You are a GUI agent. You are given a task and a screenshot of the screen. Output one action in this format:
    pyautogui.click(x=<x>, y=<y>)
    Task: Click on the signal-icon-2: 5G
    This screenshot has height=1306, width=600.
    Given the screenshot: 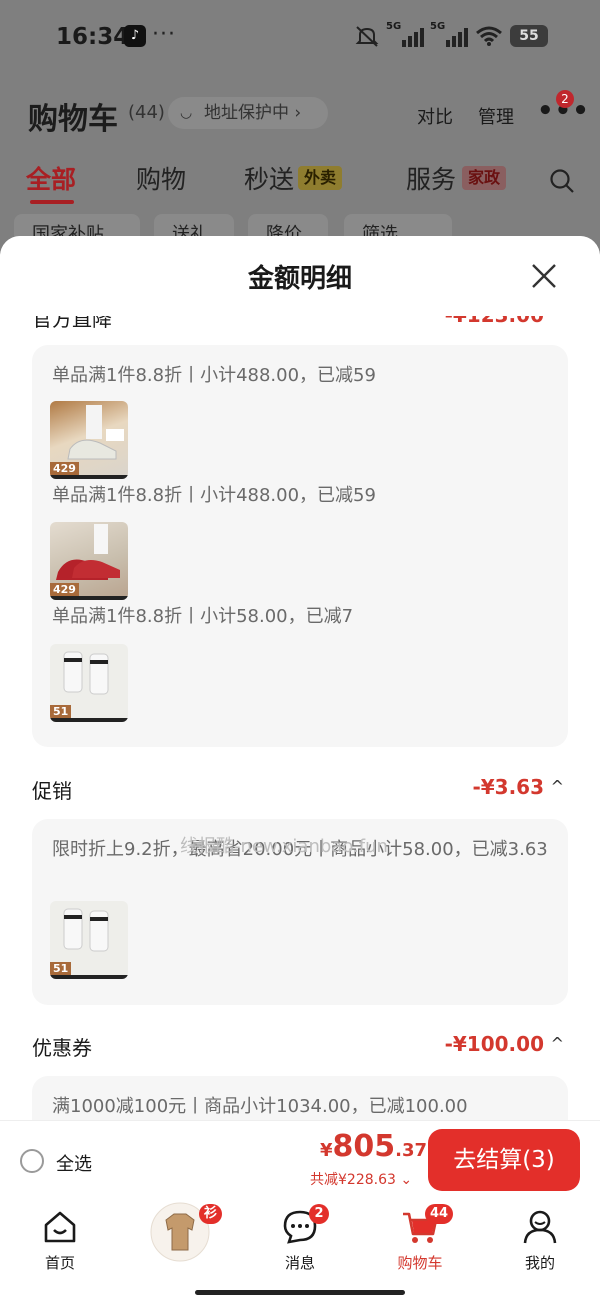 What is the action you would take?
    pyautogui.click(x=449, y=34)
    